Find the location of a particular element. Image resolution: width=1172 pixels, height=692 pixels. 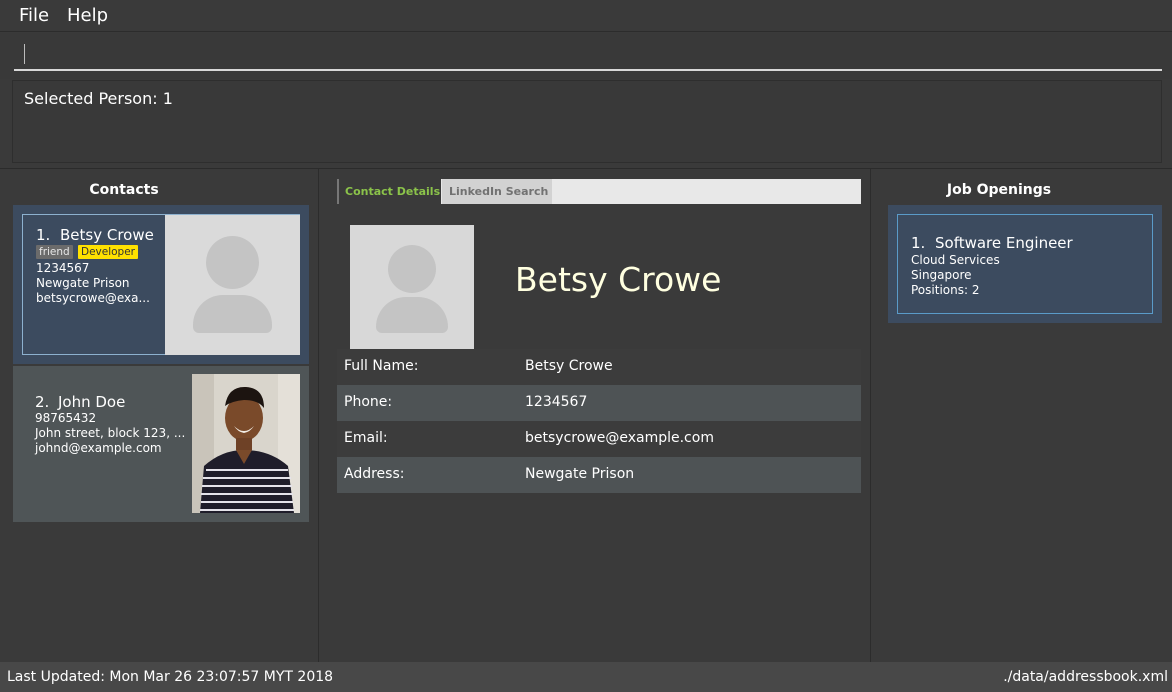

command-input is located at coordinates (588, 56).